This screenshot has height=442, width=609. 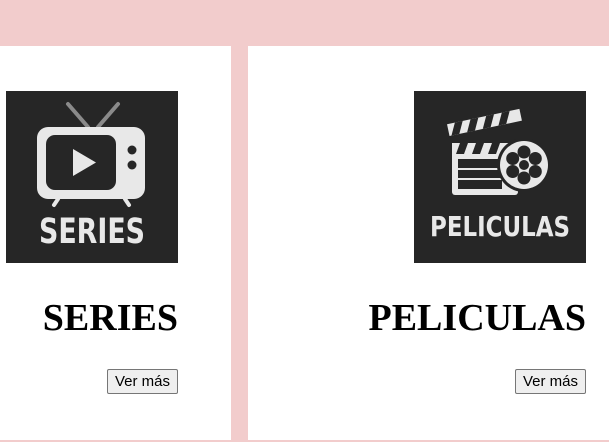 I want to click on movies-title: PELICULAS, so click(x=477, y=318).